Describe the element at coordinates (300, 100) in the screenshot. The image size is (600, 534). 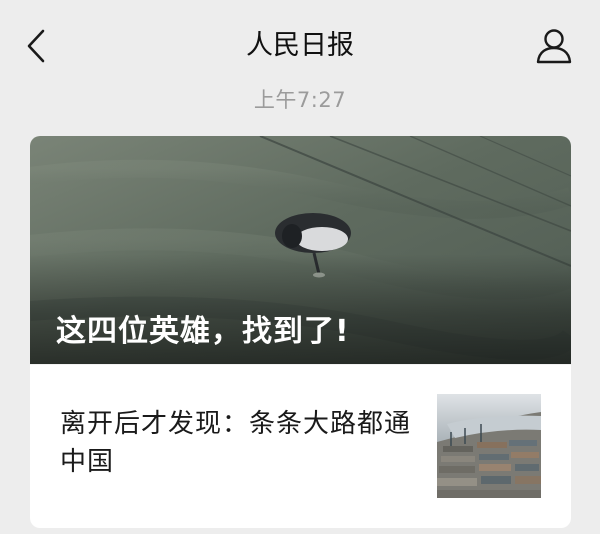
I see `message-timestamp: 上午7:27` at that location.